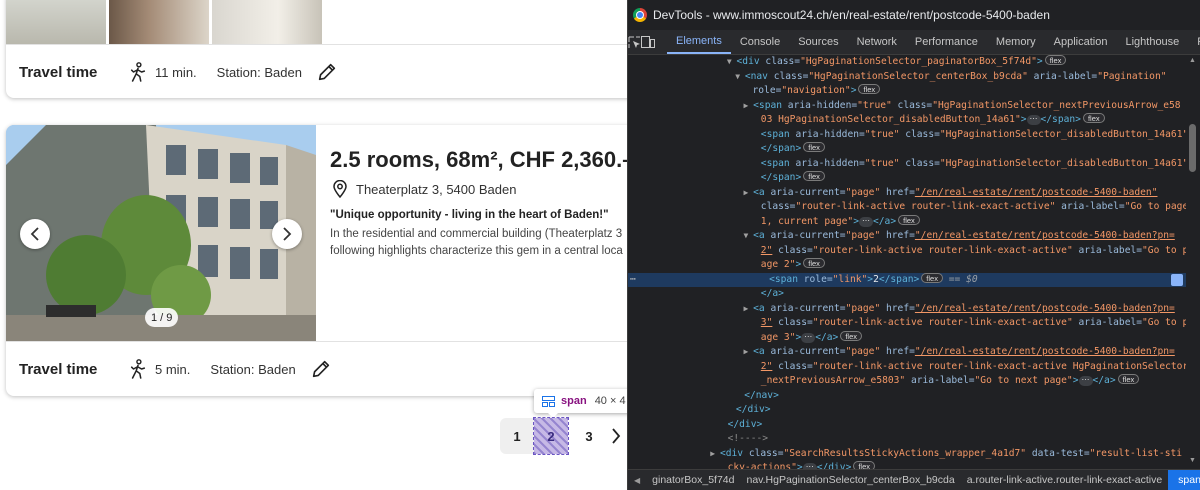  Describe the element at coordinates (699, 42) in the screenshot. I see `tab-elements: Elements` at that location.